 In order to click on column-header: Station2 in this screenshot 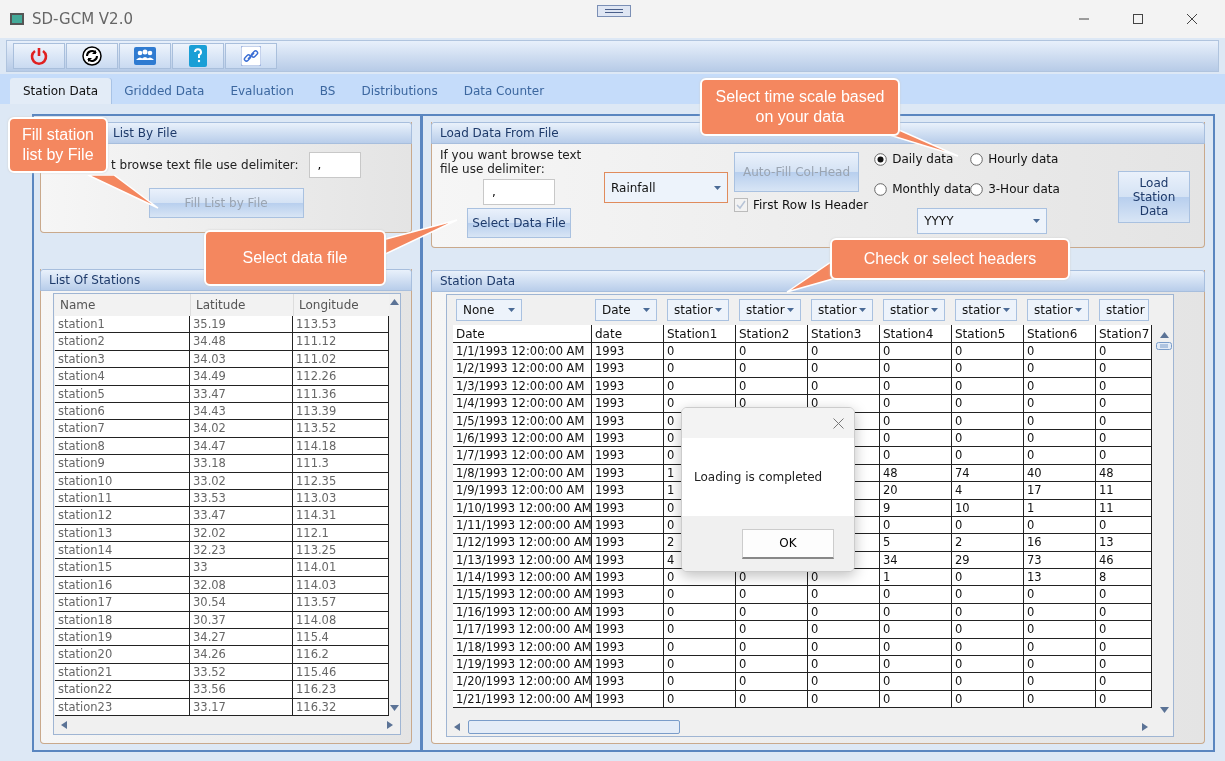, I will do `click(772, 334)`.